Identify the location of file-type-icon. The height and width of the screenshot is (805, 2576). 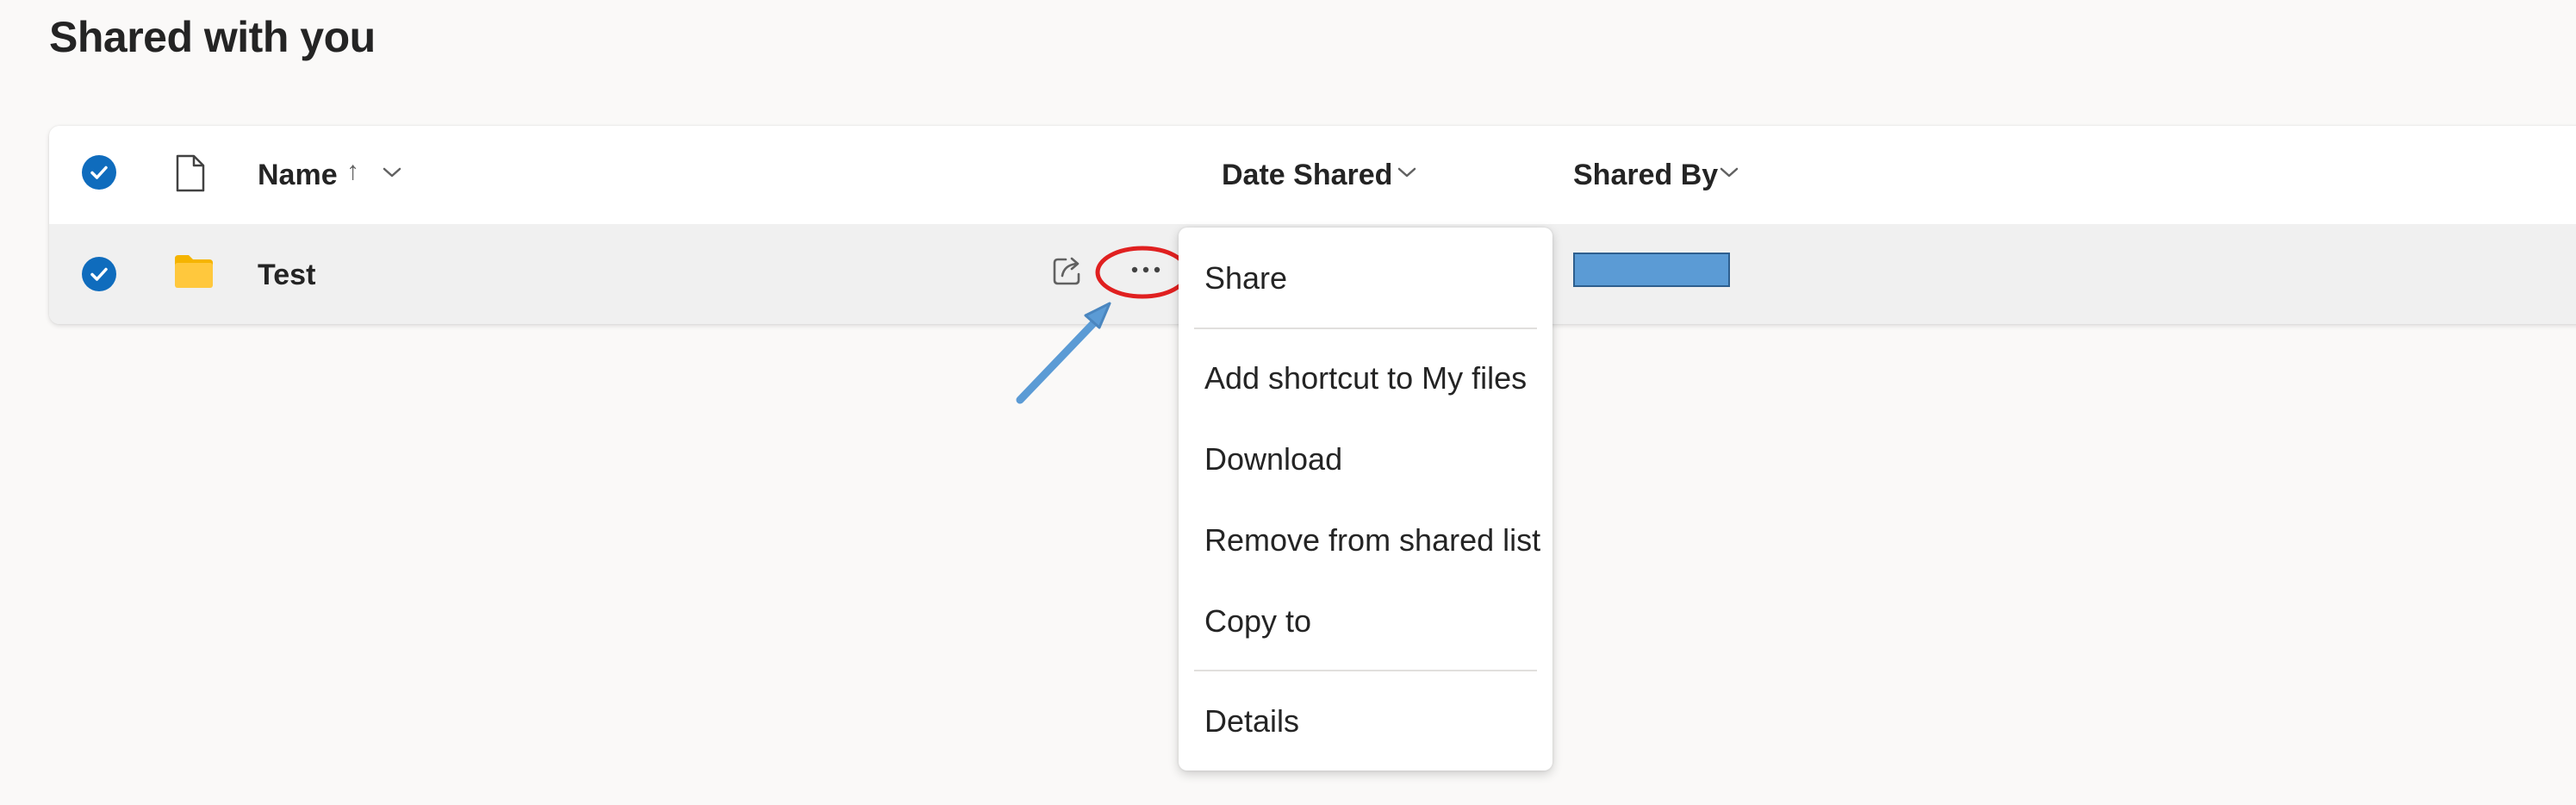
(191, 173).